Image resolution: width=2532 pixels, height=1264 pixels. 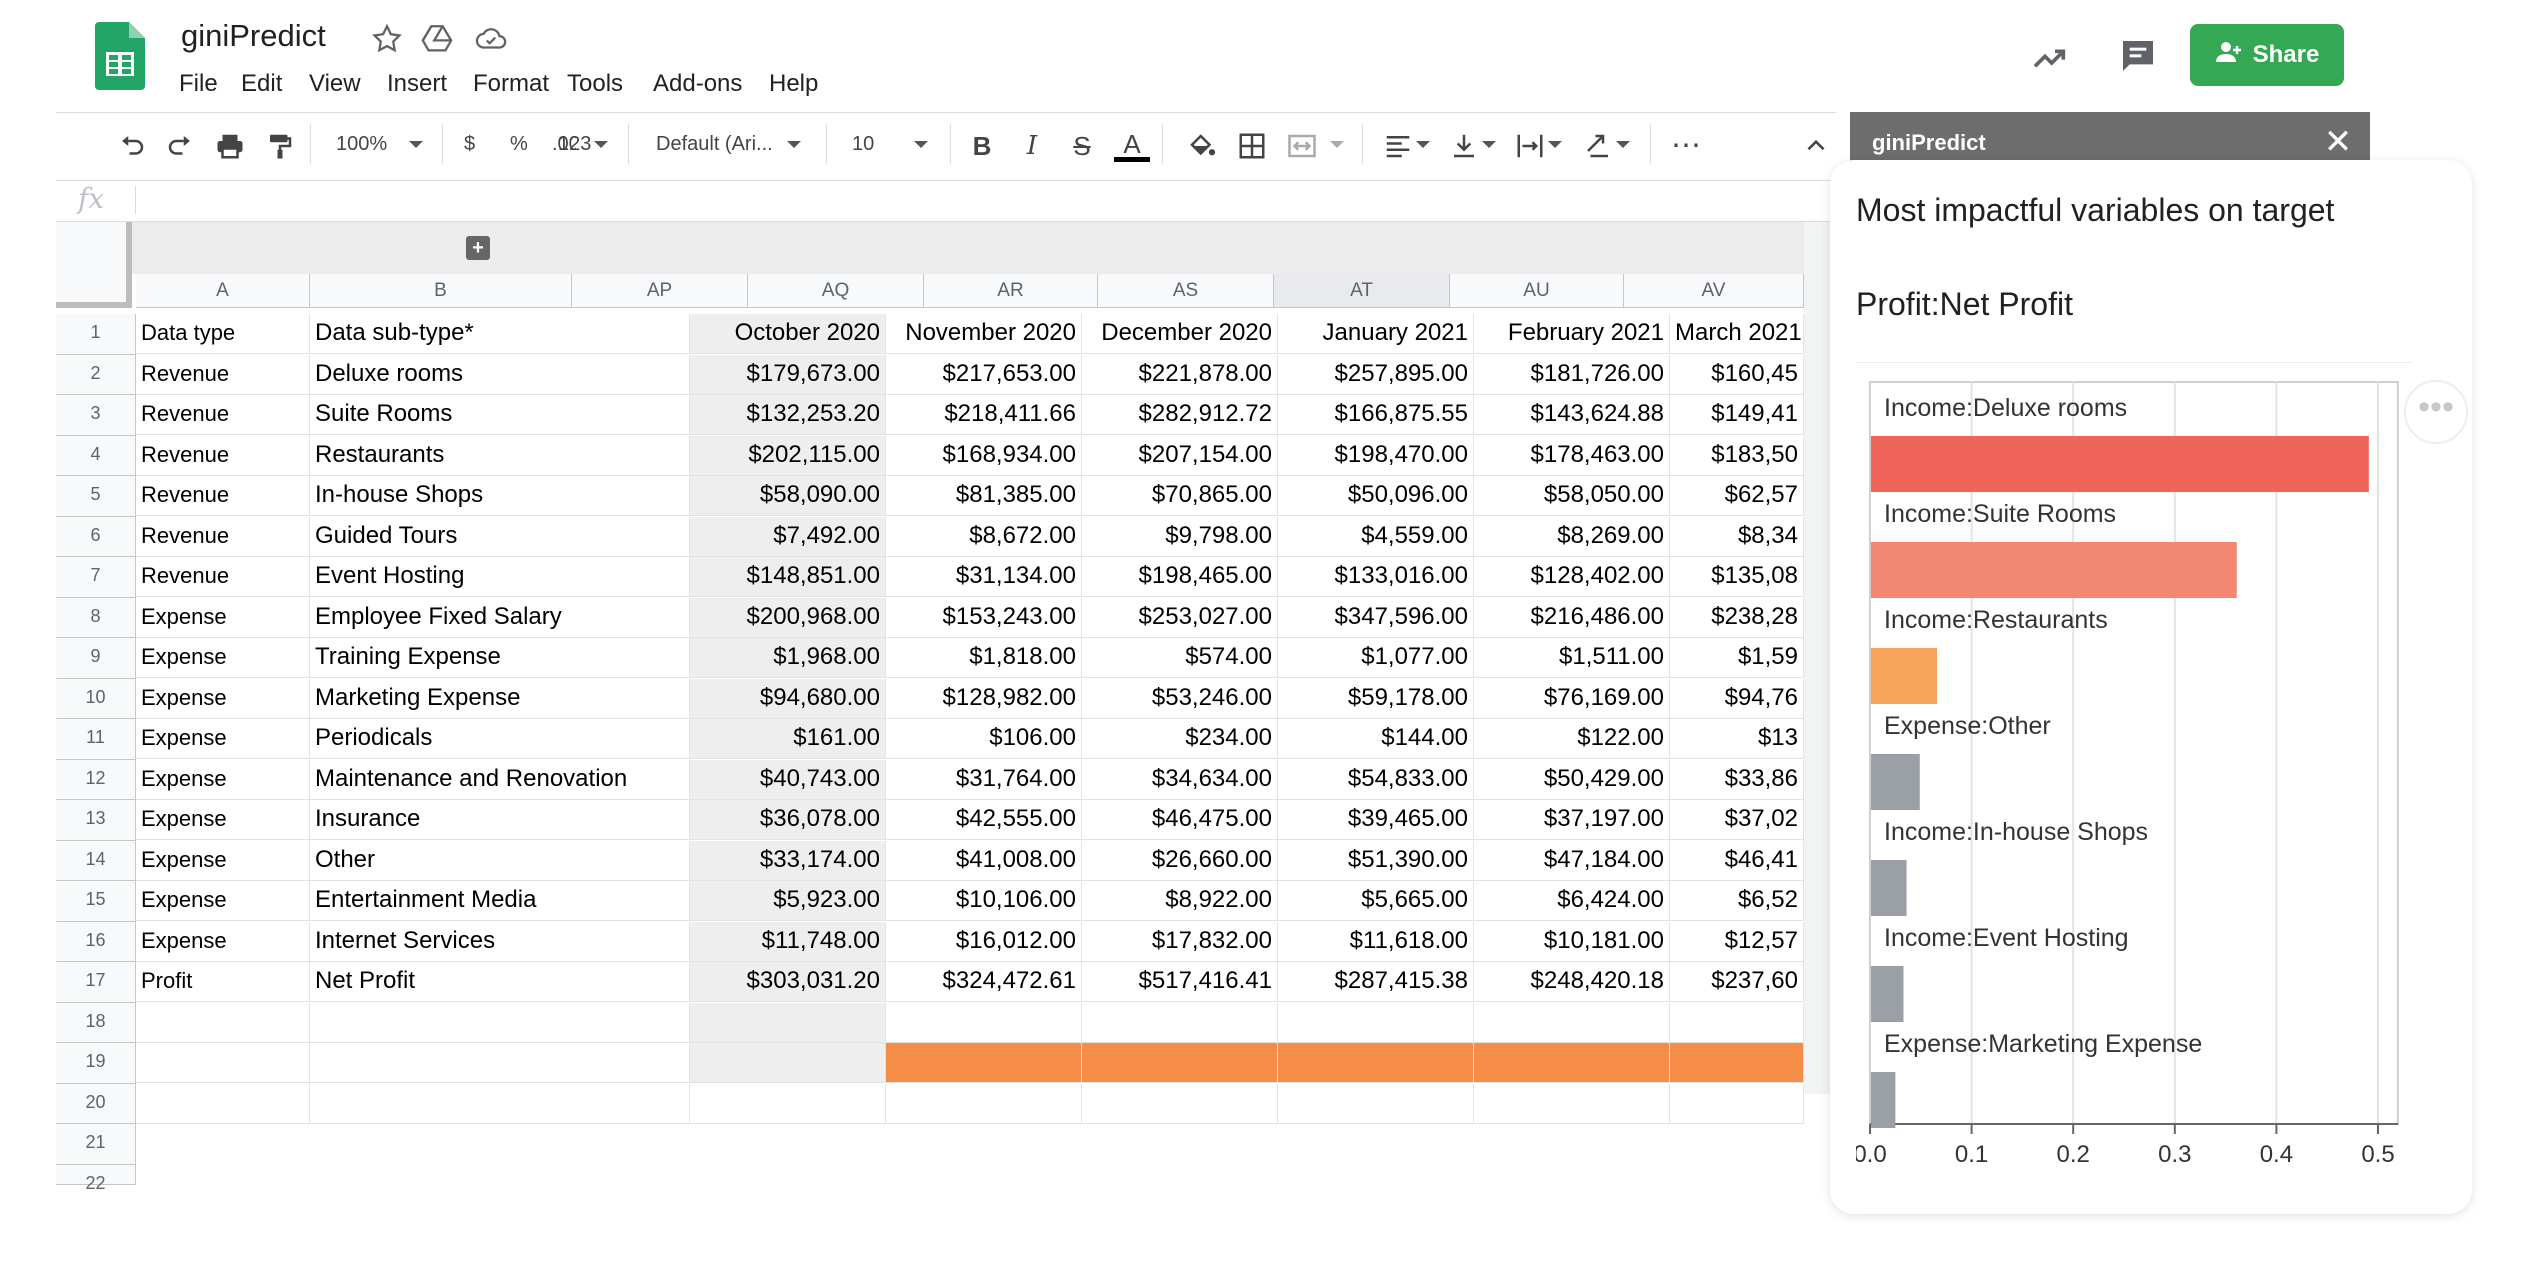 I want to click on text-wrapping-icon, so click(x=1530, y=146).